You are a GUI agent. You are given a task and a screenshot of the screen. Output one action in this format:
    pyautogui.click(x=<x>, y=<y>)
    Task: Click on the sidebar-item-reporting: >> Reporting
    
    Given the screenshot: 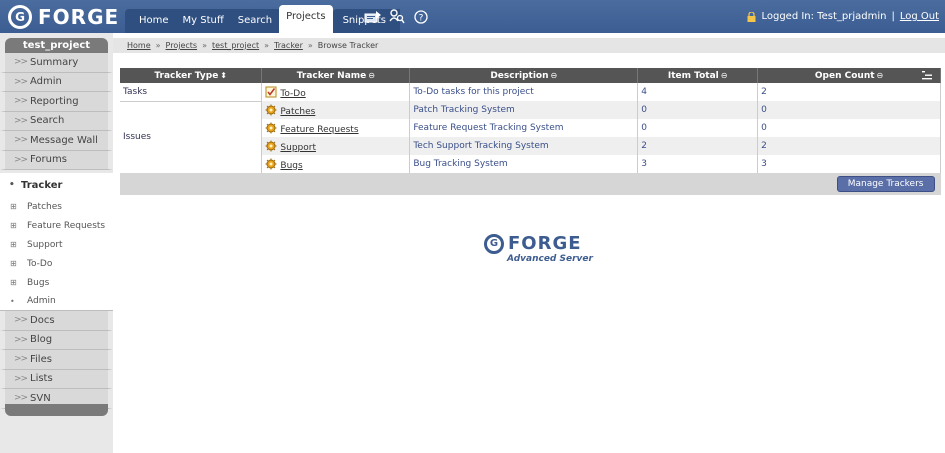 What is the action you would take?
    pyautogui.click(x=56, y=102)
    